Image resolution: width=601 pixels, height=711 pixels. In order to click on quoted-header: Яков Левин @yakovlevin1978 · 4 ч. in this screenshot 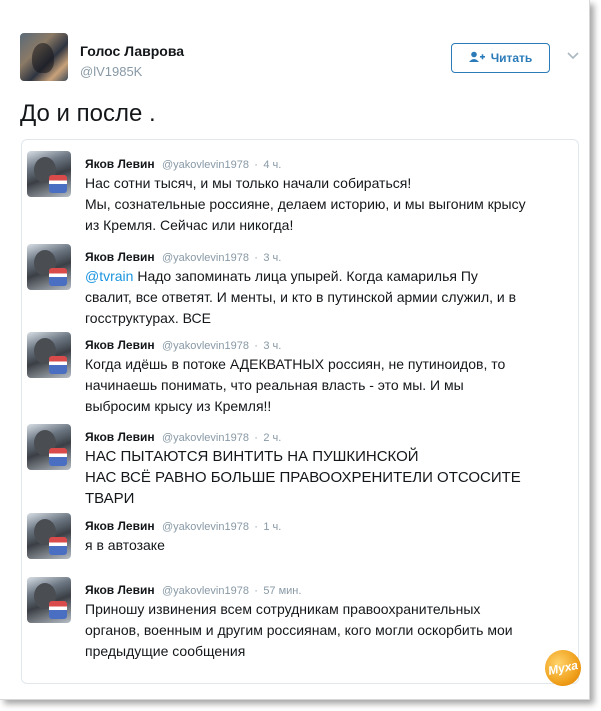, I will do `click(183, 164)`.